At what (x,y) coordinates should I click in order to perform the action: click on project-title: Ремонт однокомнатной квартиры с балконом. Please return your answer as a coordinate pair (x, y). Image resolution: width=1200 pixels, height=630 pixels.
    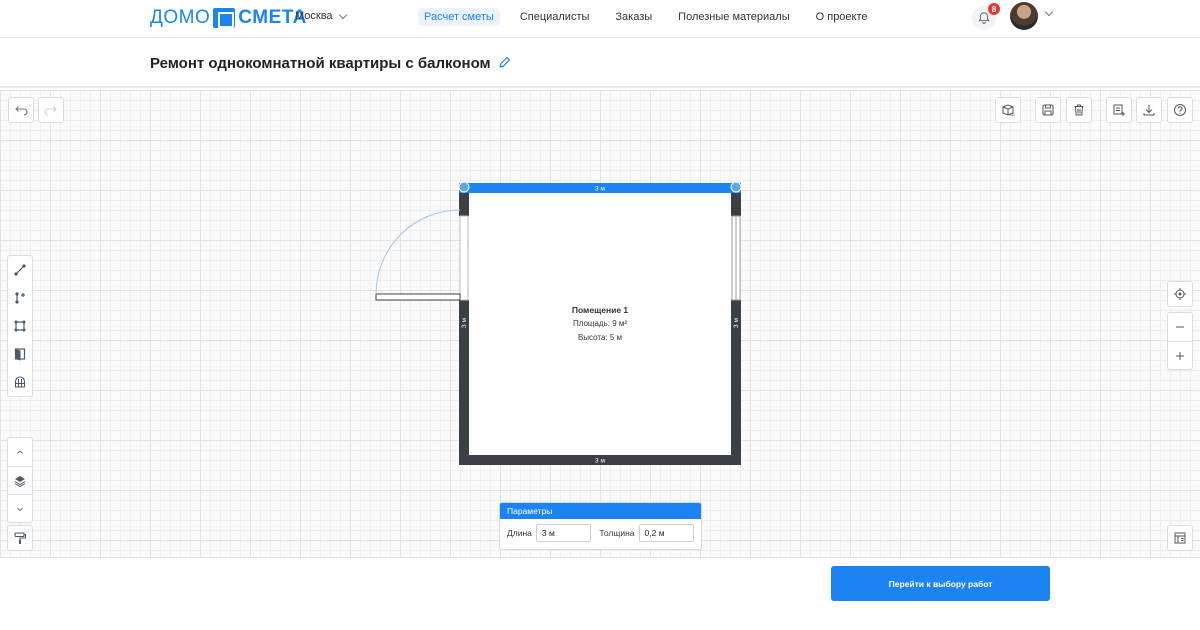
    Looking at the image, I should click on (320, 63).